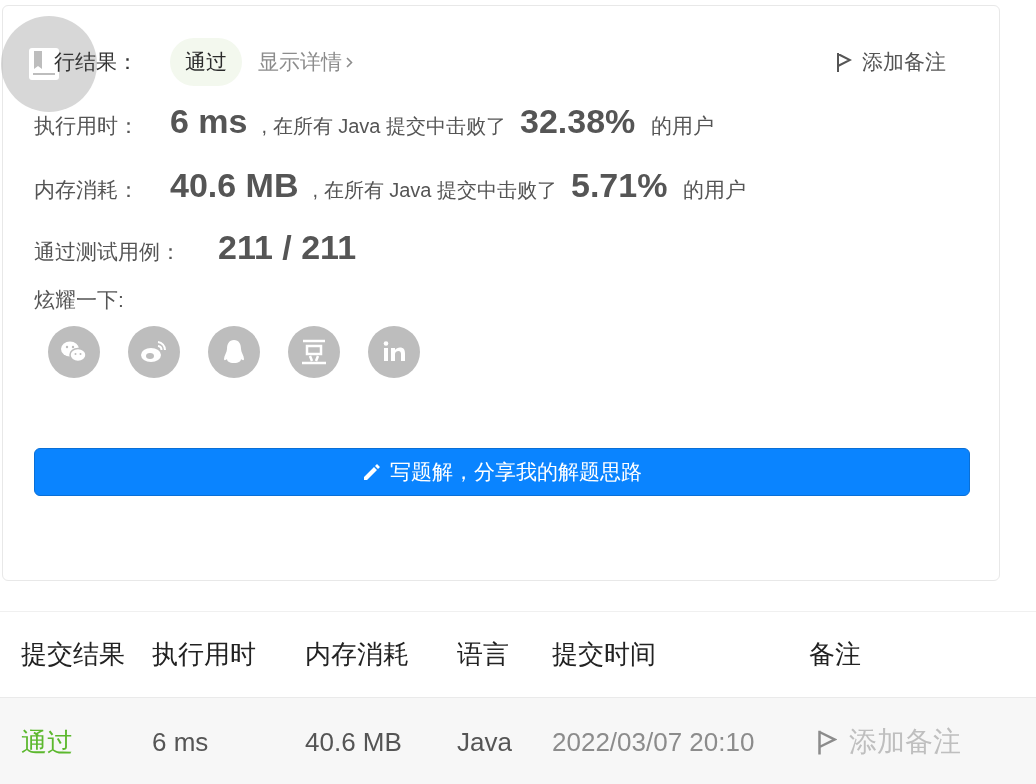  Describe the element at coordinates (502, 471) in the screenshot. I see `write-solution-button: 写题解，分享我的解题思路` at that location.